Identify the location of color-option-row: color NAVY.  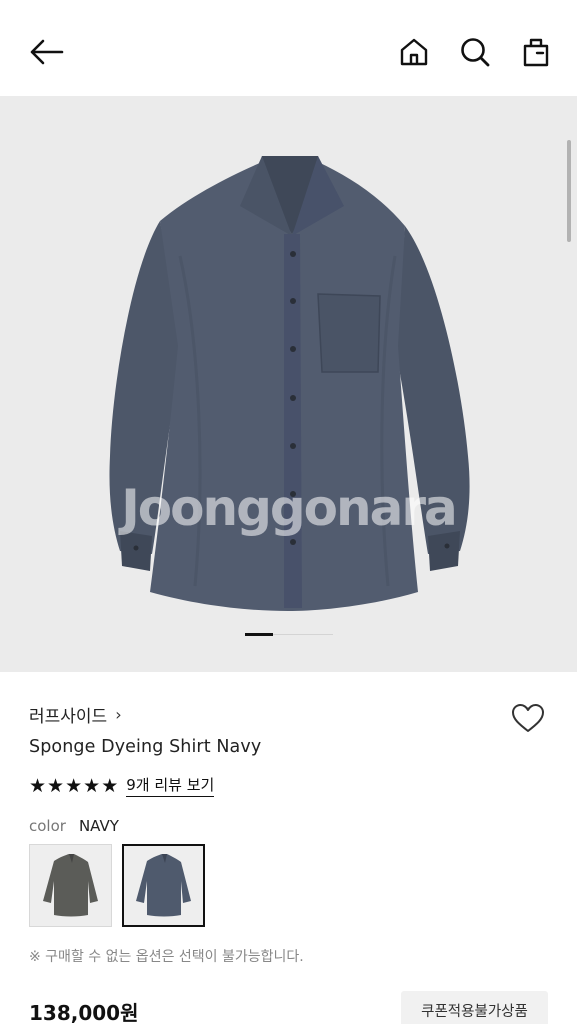
(74, 826).